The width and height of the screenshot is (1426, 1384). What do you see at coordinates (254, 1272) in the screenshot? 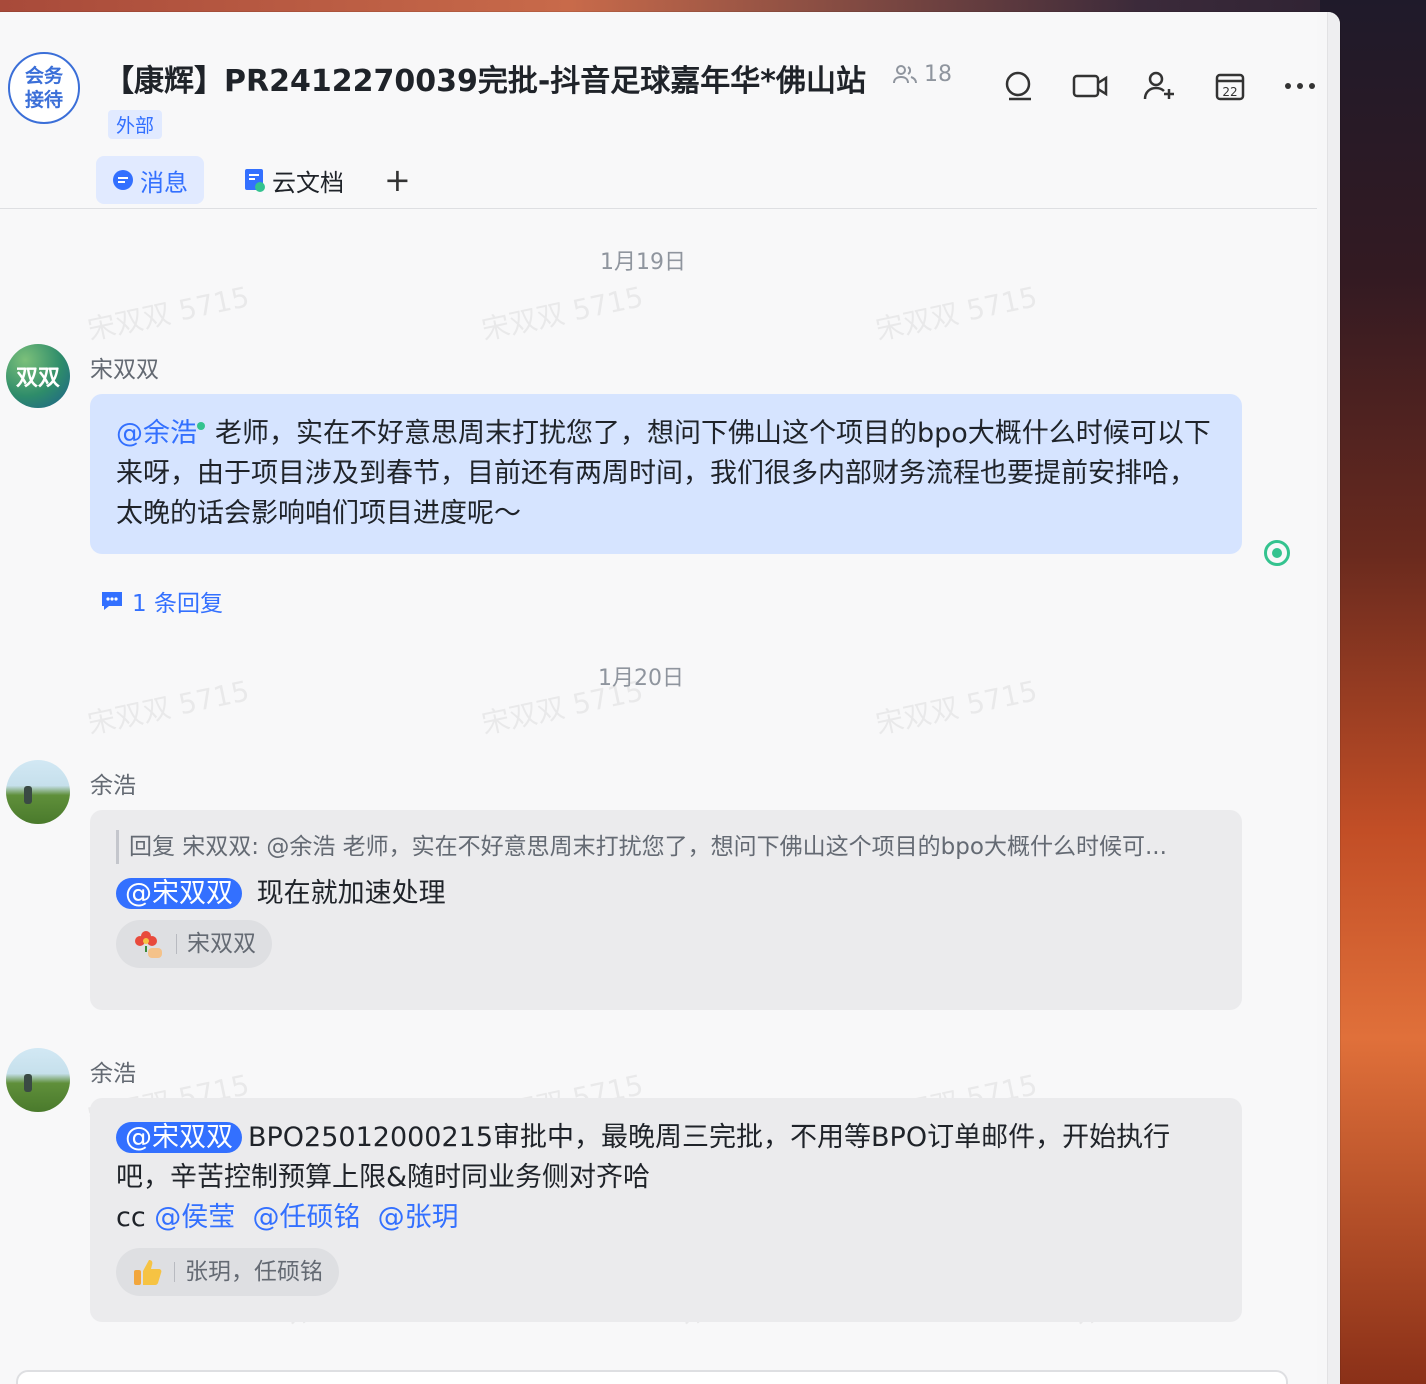
I see `reaction-users: 张玥，任硕铭` at bounding box center [254, 1272].